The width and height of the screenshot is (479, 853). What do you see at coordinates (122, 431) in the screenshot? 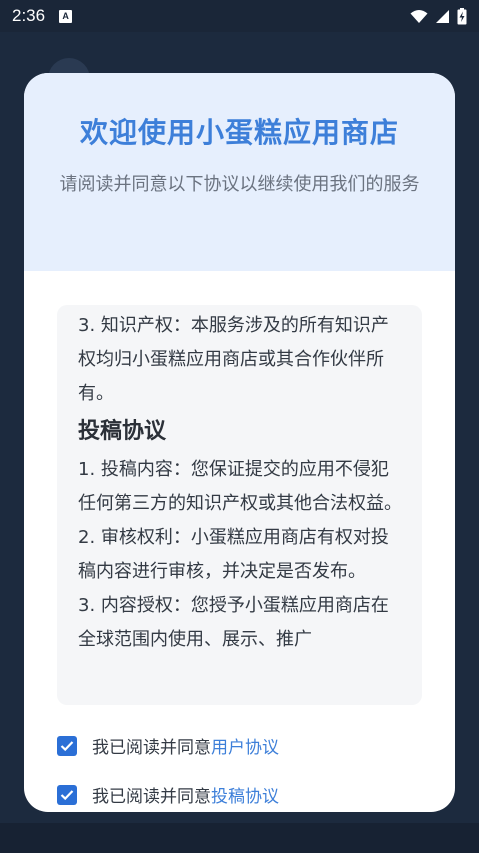
I see `section-heading: 投稿协议` at bounding box center [122, 431].